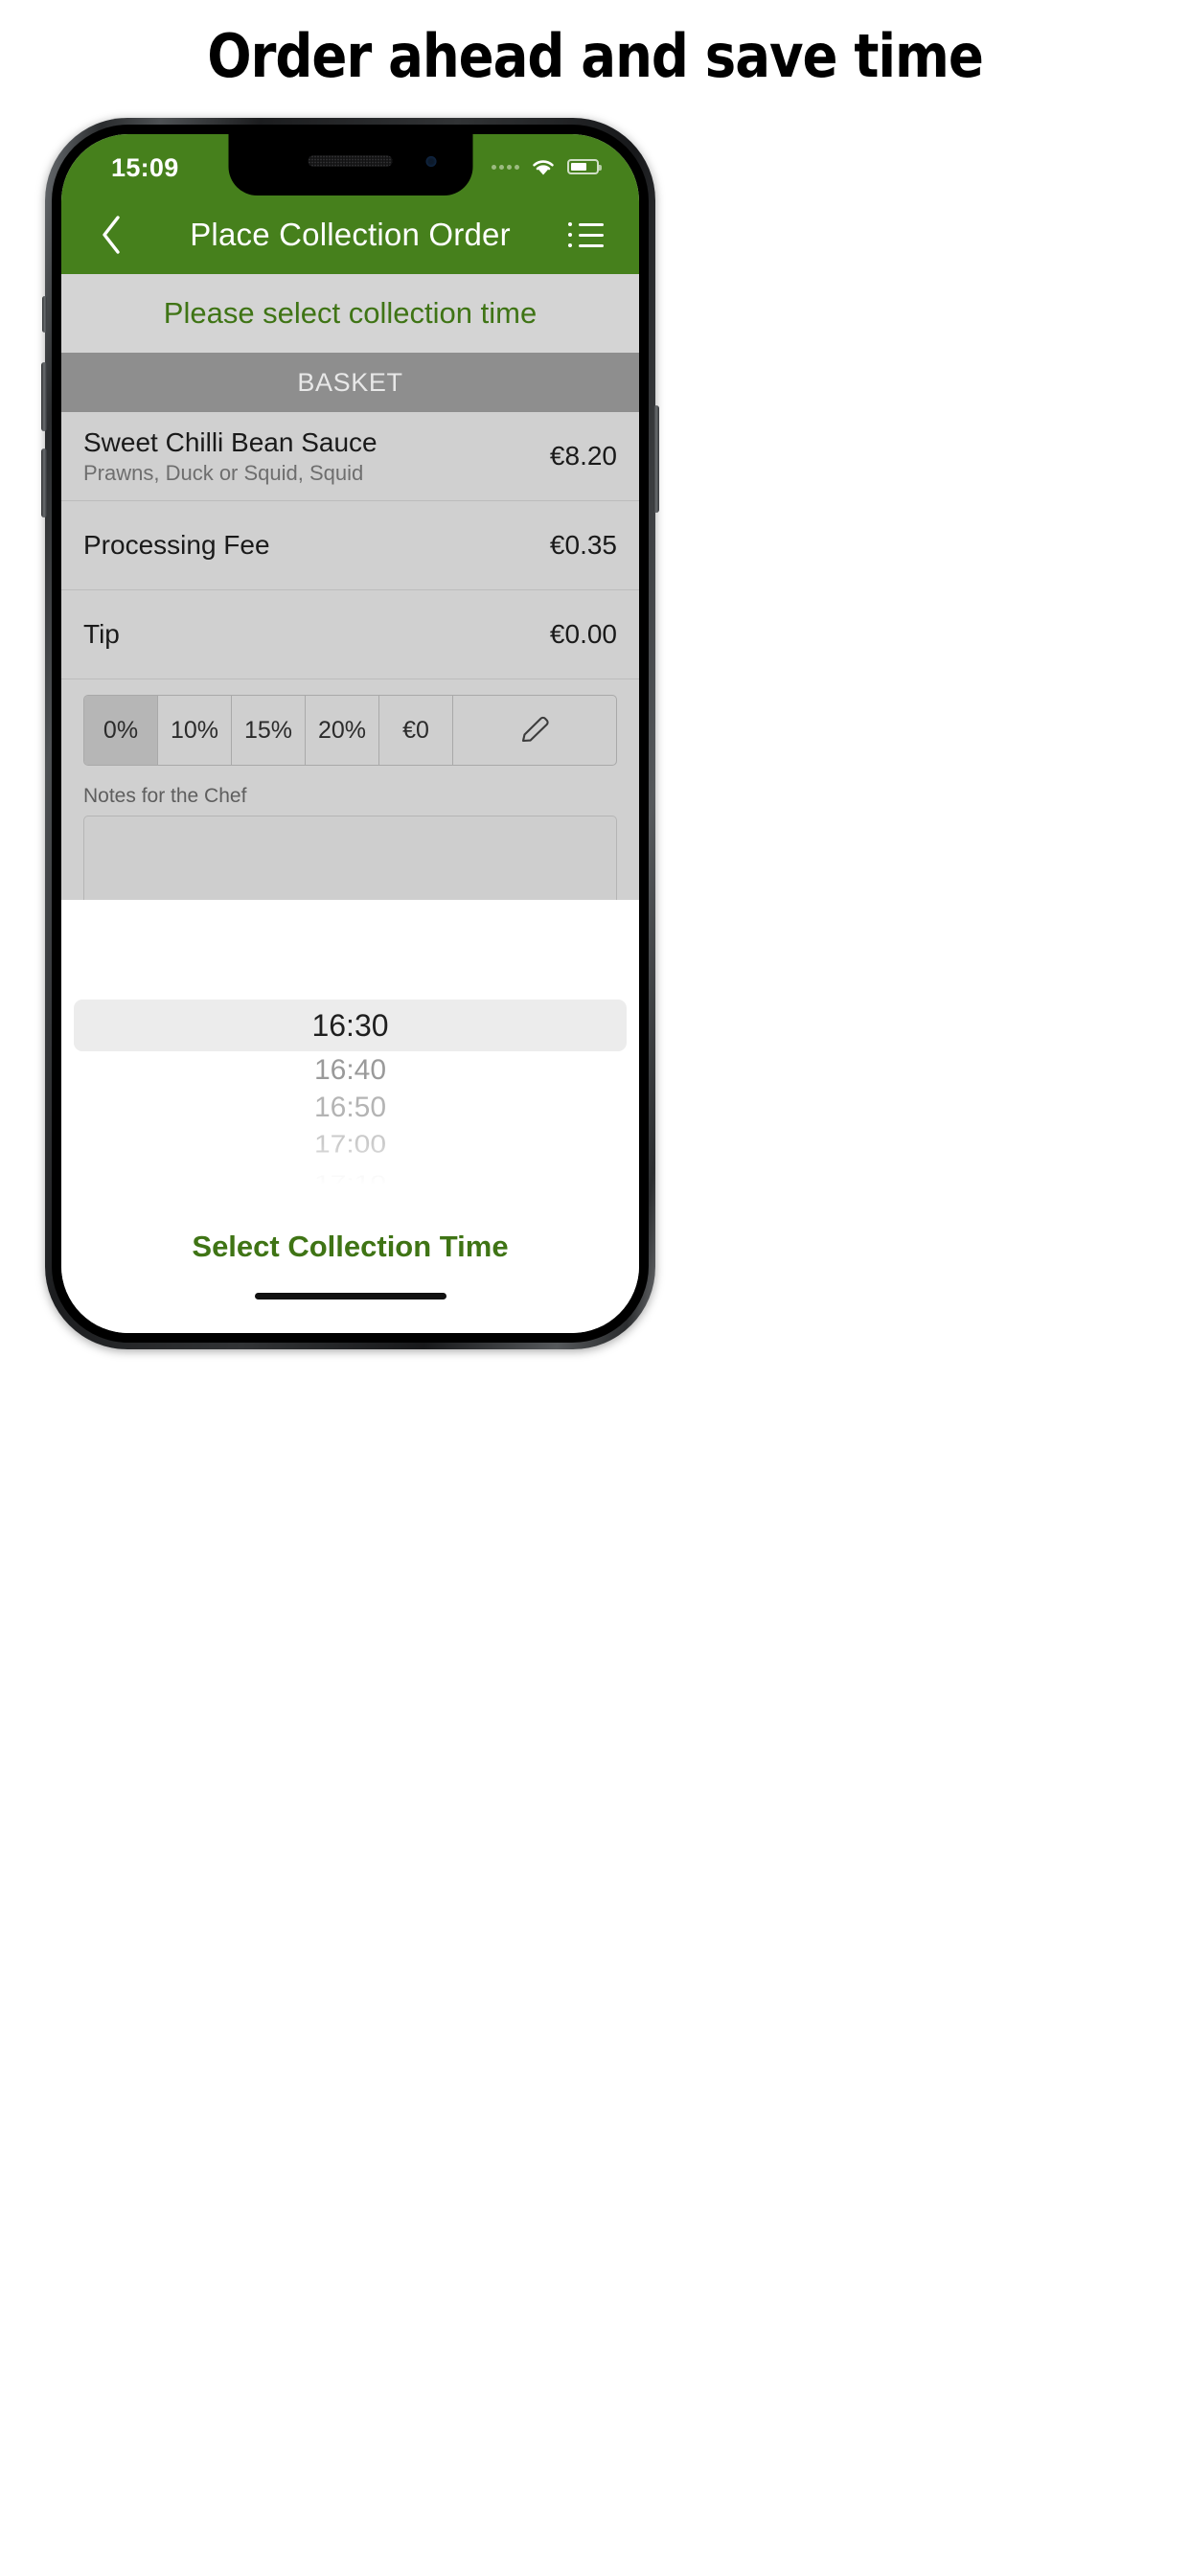 This screenshot has height=2576, width=1190. What do you see at coordinates (45, 314) in the screenshot?
I see `silent-switch` at bounding box center [45, 314].